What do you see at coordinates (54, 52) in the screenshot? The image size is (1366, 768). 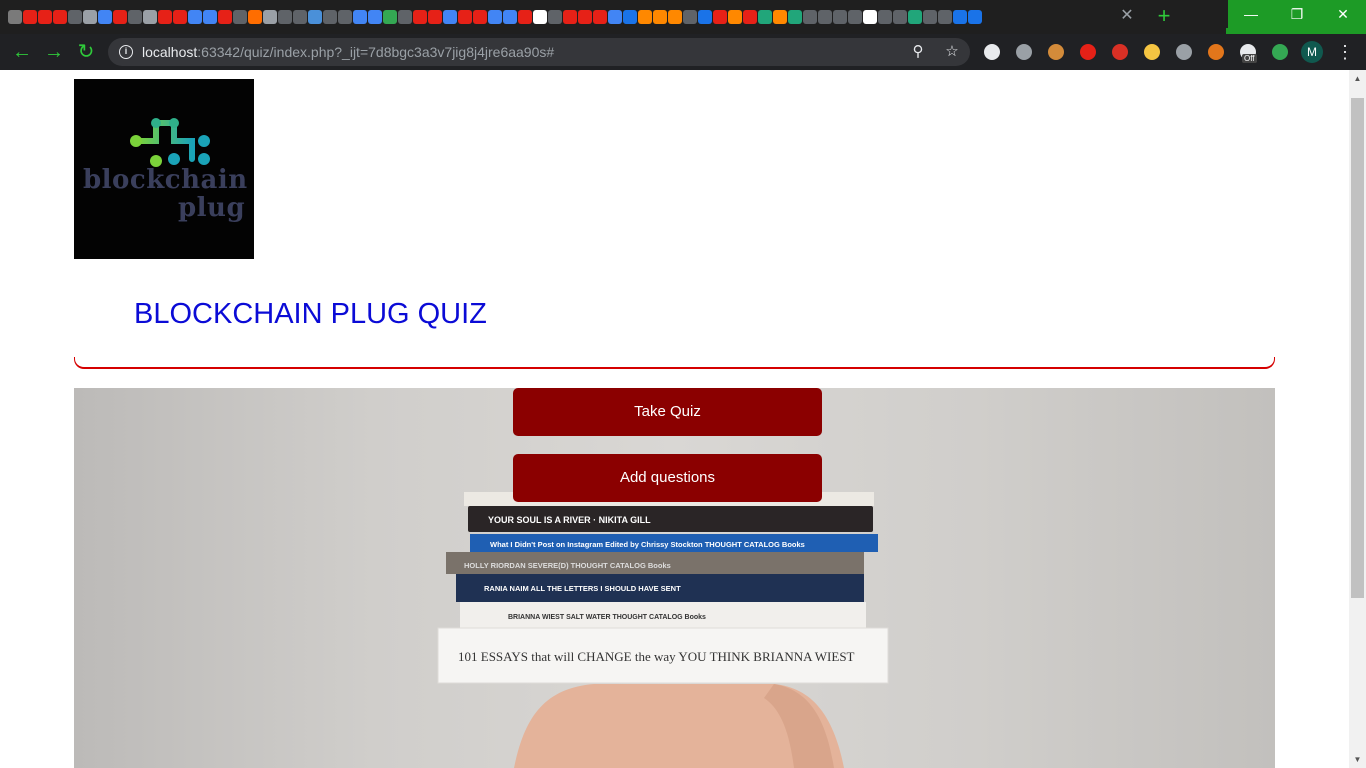 I see `forward-icon: →` at bounding box center [54, 52].